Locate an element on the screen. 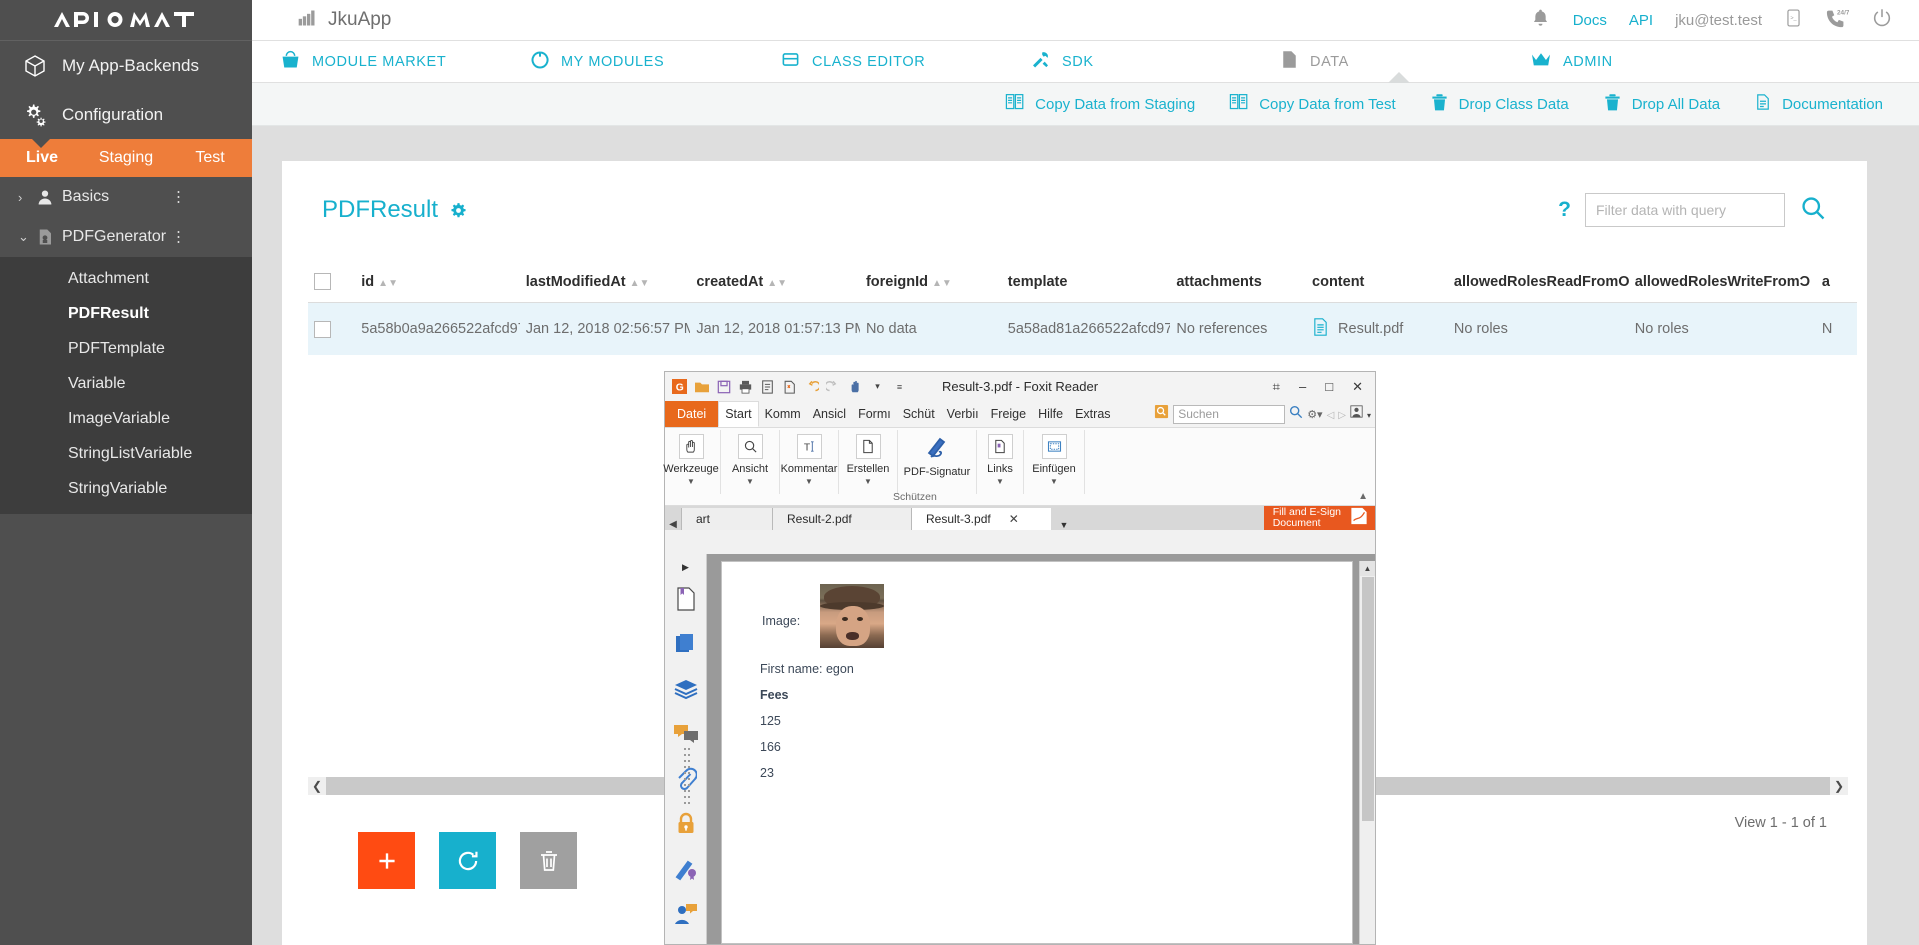  doc-tab-result-2: Result-2.pdf is located at coordinates (842, 519).